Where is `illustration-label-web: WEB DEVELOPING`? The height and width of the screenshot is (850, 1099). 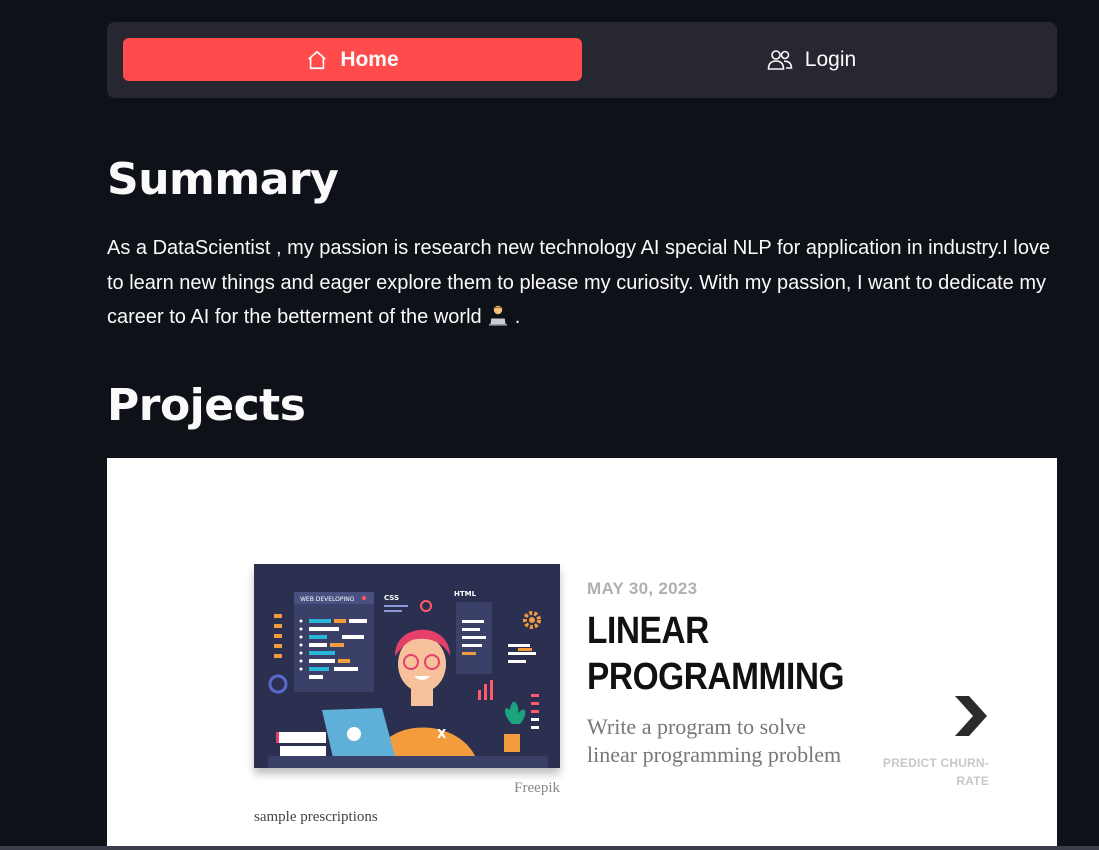 illustration-label-web: WEB DEVELOPING is located at coordinates (327, 599).